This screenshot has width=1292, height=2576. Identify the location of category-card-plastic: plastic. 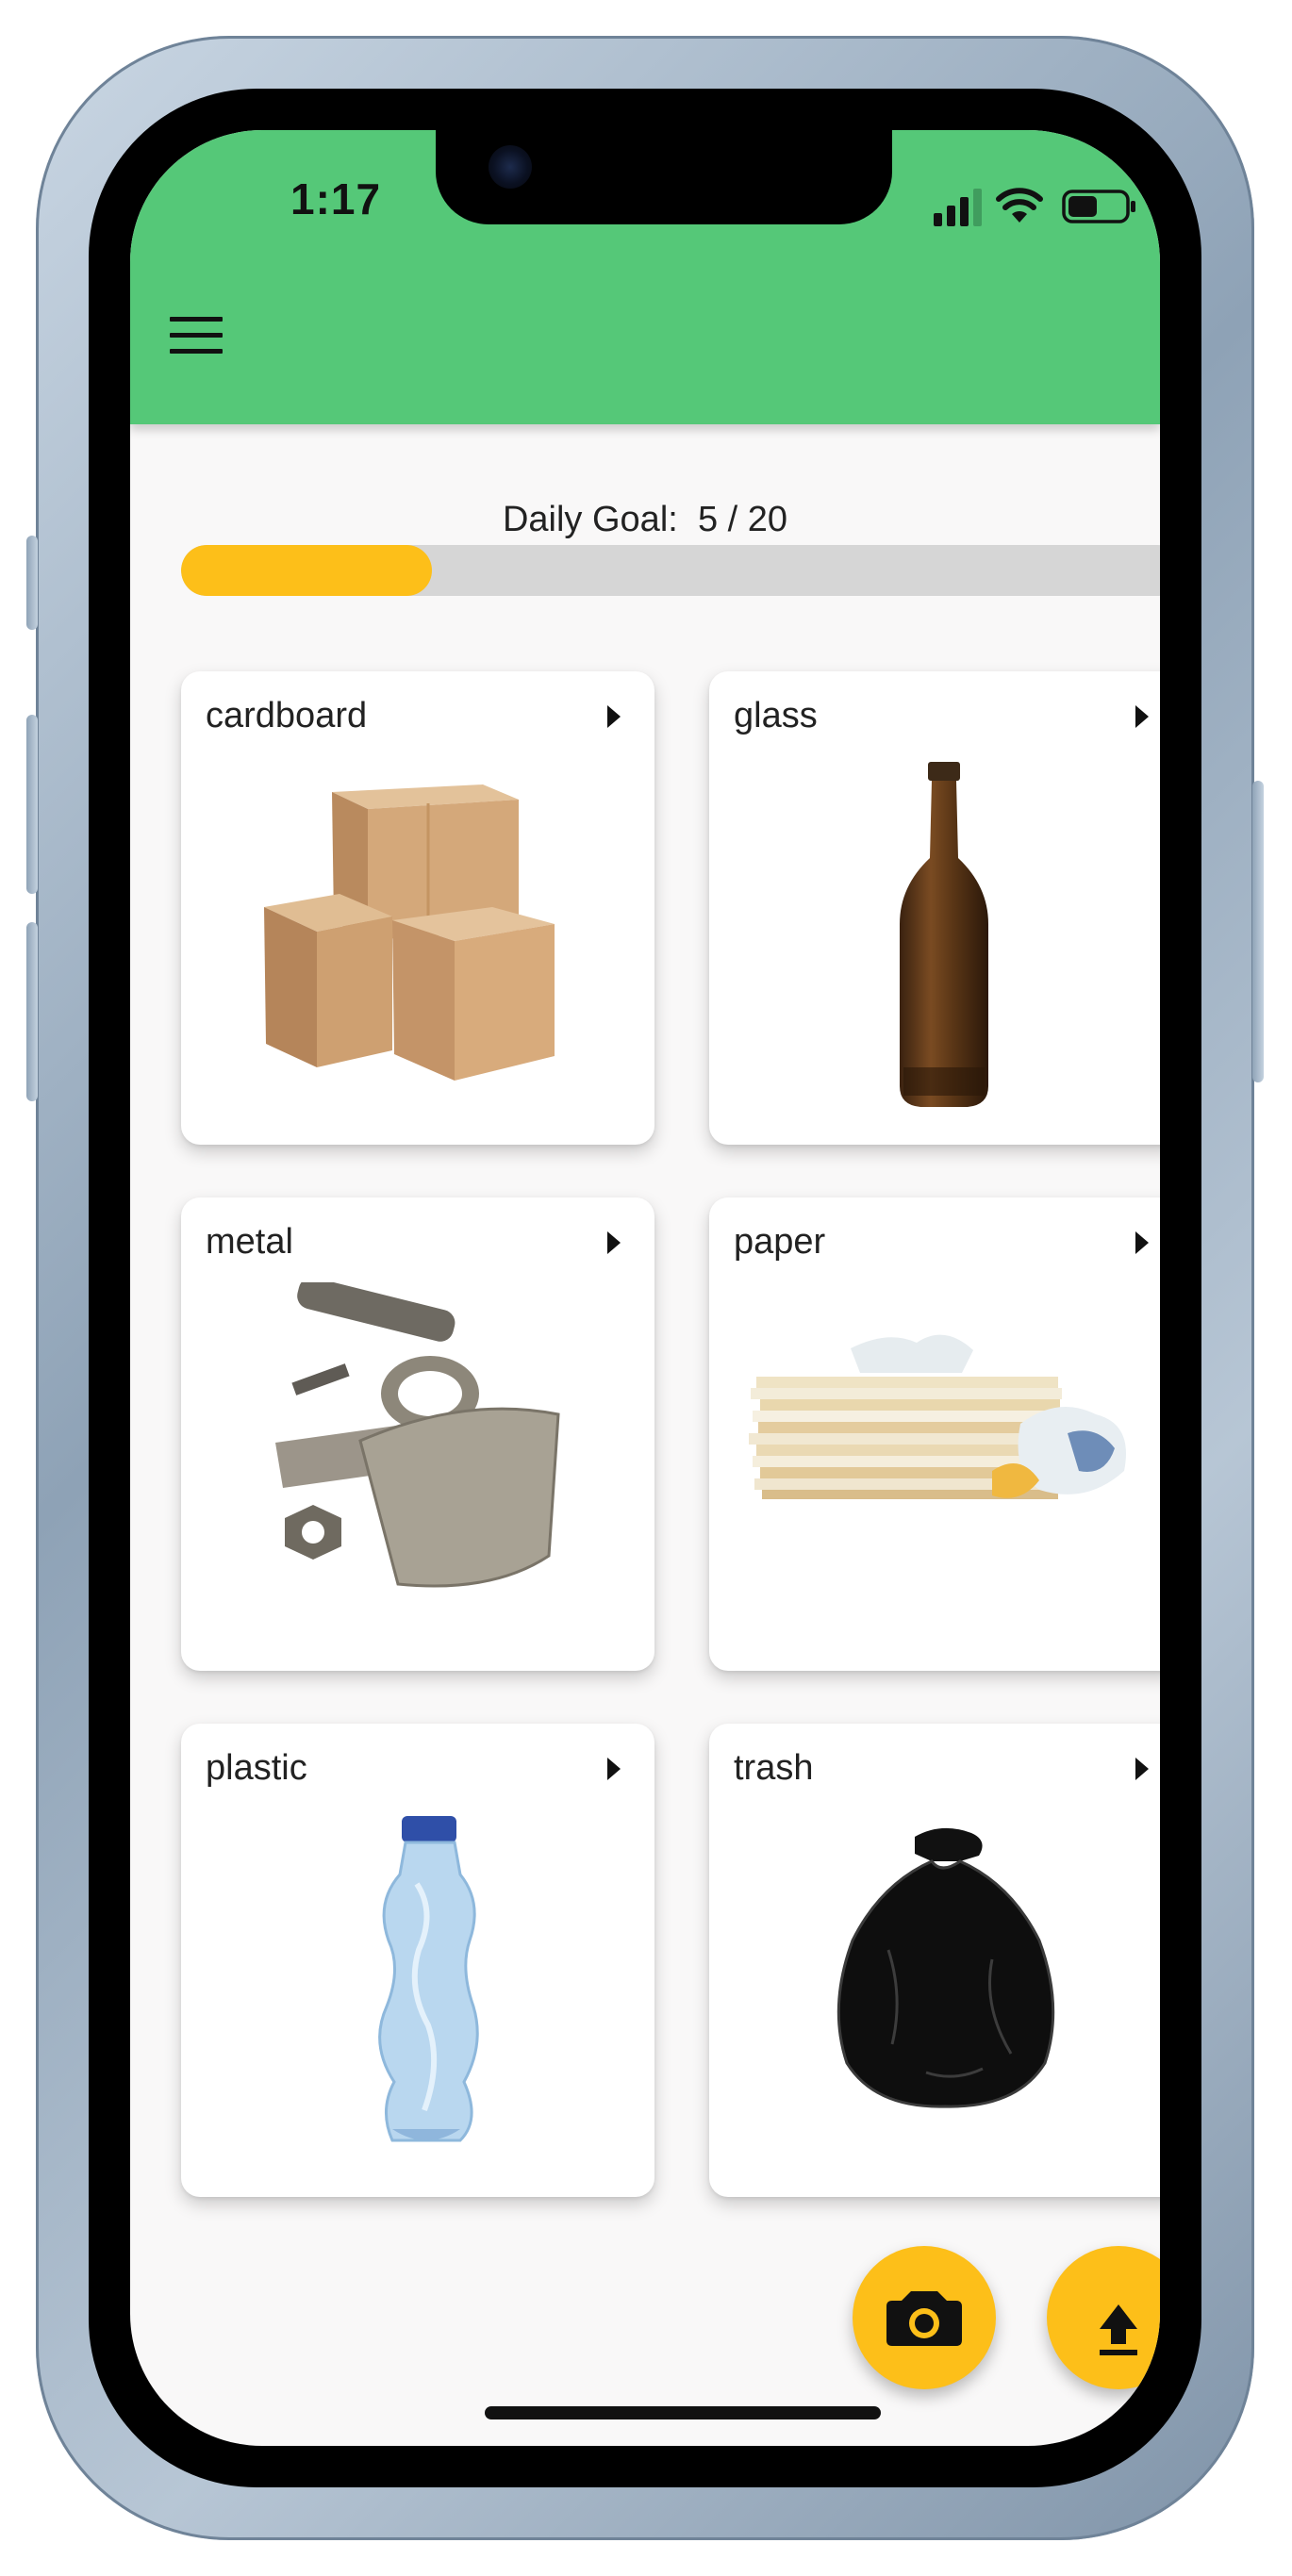
(417, 1960).